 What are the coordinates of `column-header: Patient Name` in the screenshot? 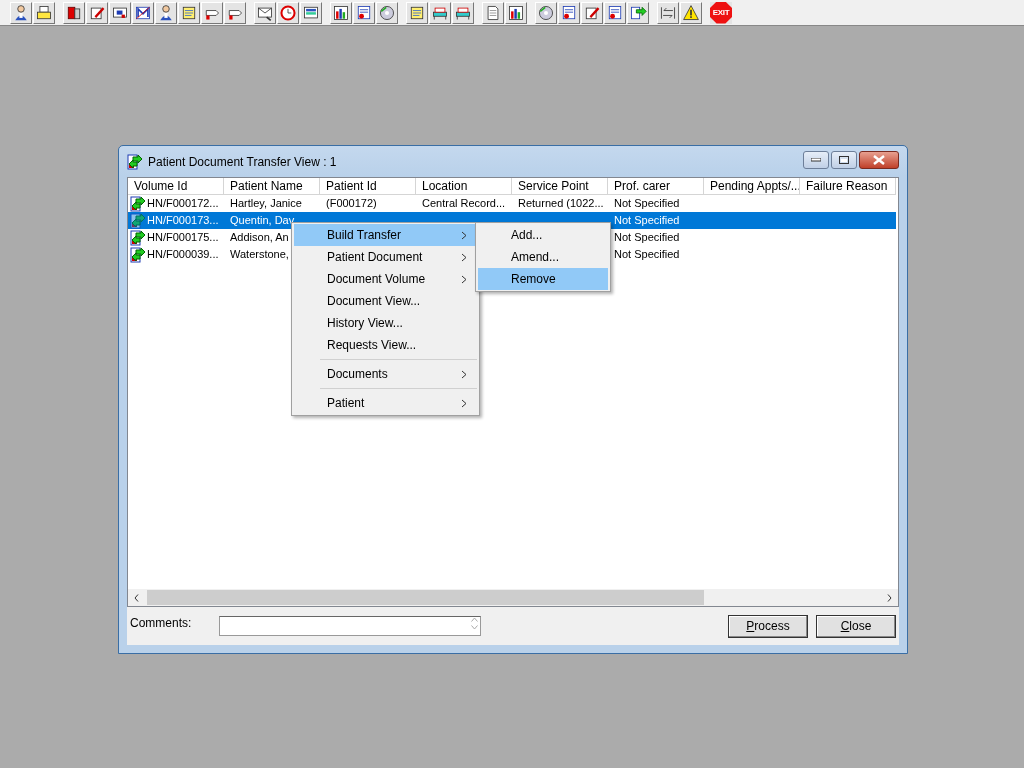 It's located at (272, 186).